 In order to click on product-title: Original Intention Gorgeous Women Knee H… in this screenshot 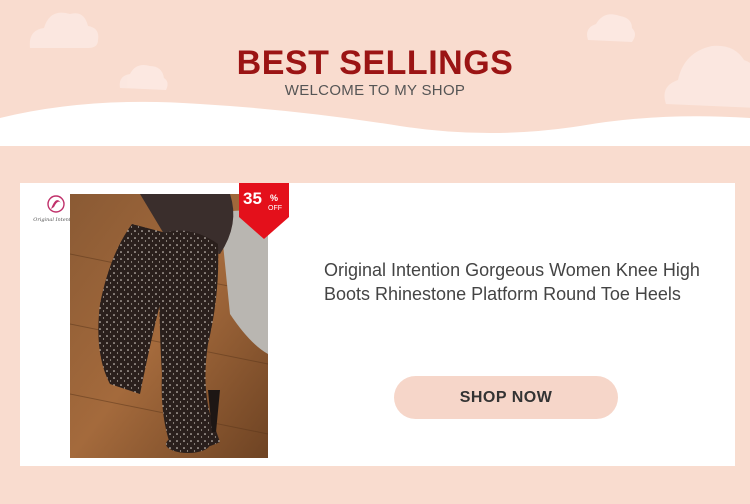, I will do `click(524, 283)`.